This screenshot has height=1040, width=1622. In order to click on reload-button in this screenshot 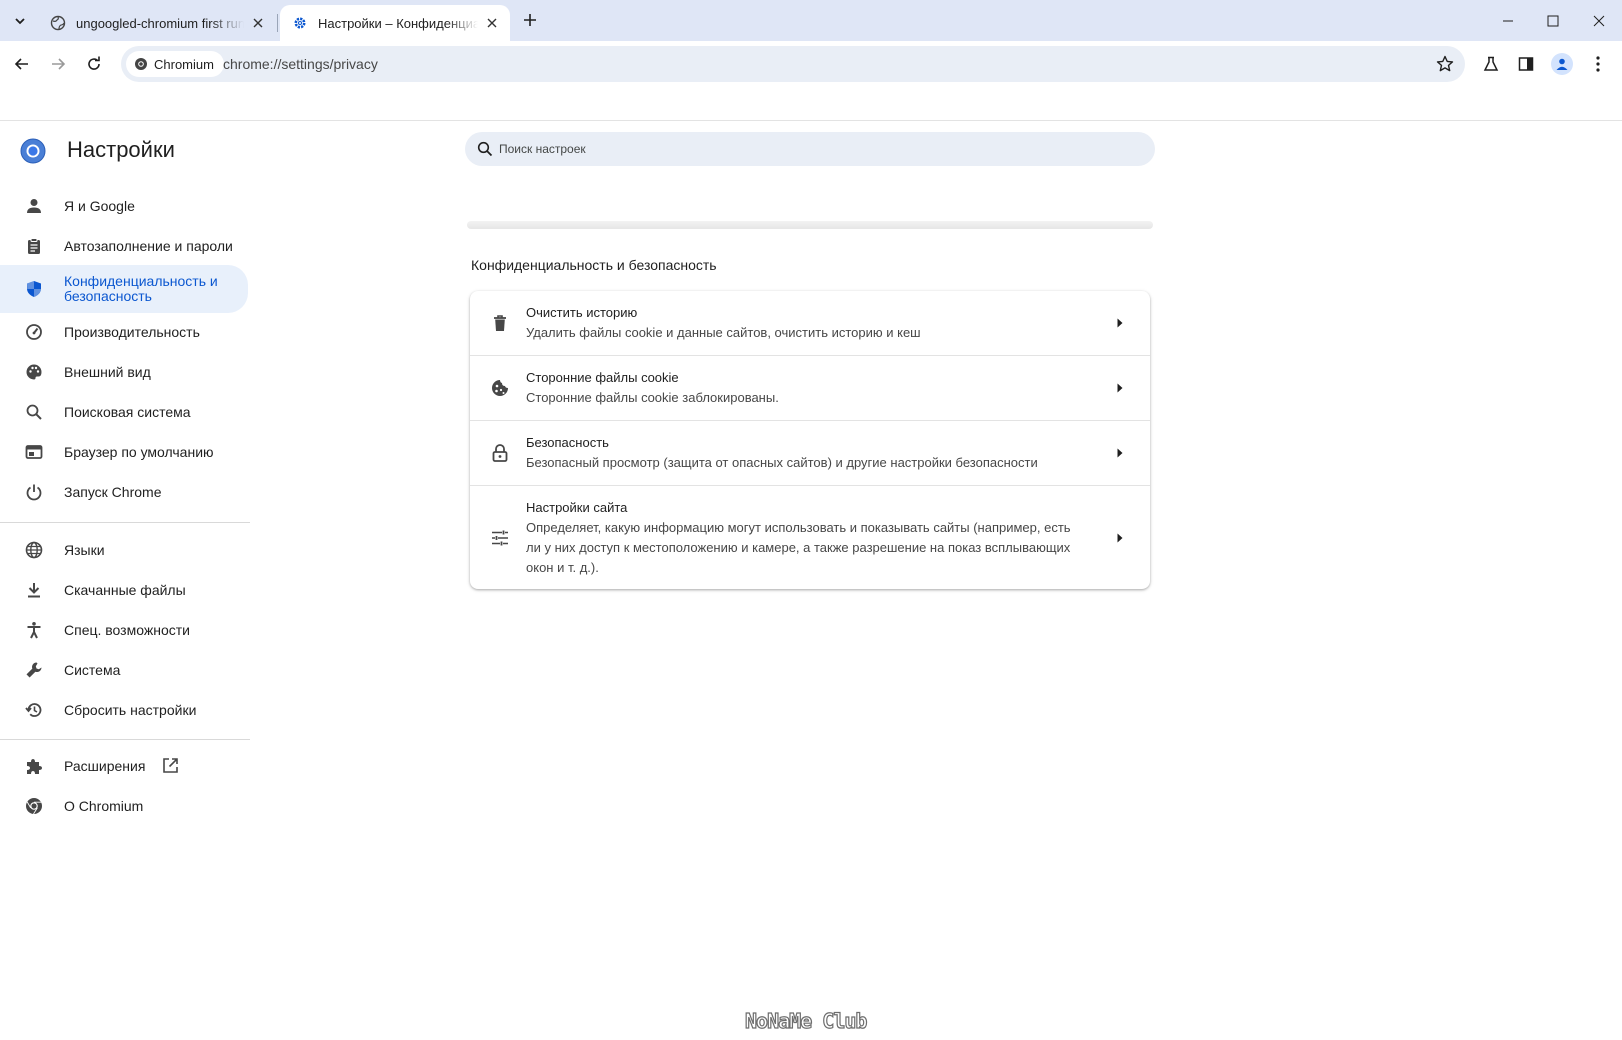, I will do `click(94, 64)`.